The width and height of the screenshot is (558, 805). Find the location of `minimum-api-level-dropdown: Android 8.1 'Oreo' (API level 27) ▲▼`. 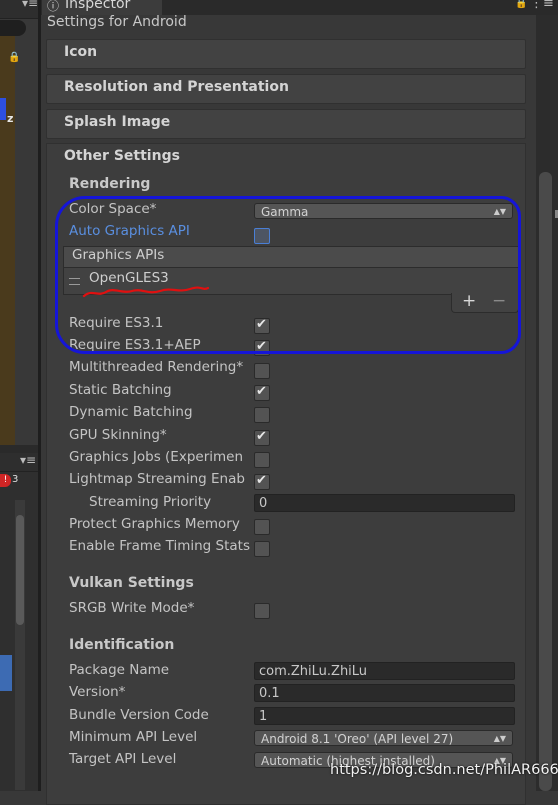

minimum-api-level-dropdown: Android 8.1 'Oreo' (API level 27) ▲▼ is located at coordinates (383, 738).